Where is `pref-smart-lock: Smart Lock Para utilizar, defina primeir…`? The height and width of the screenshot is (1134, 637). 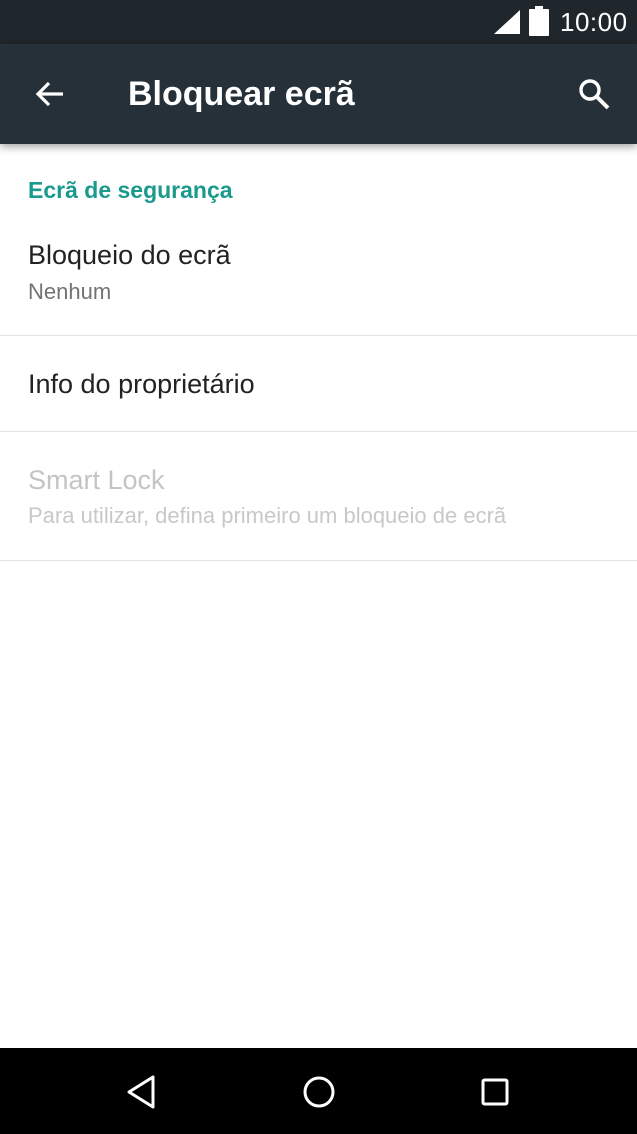 pref-smart-lock: Smart Lock Para utilizar, defina primeir… is located at coordinates (318, 496).